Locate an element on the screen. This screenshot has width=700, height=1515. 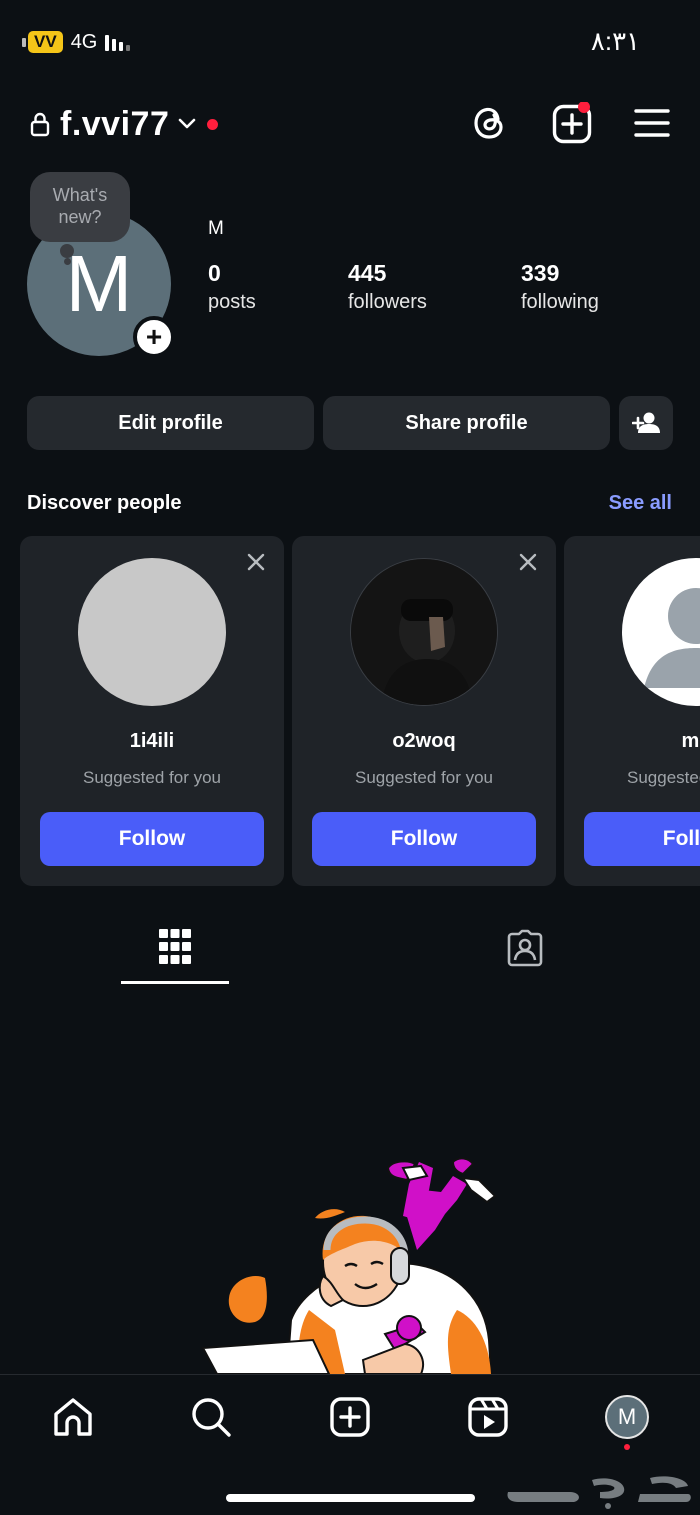
stat-label: posts is located at coordinates (232, 302).